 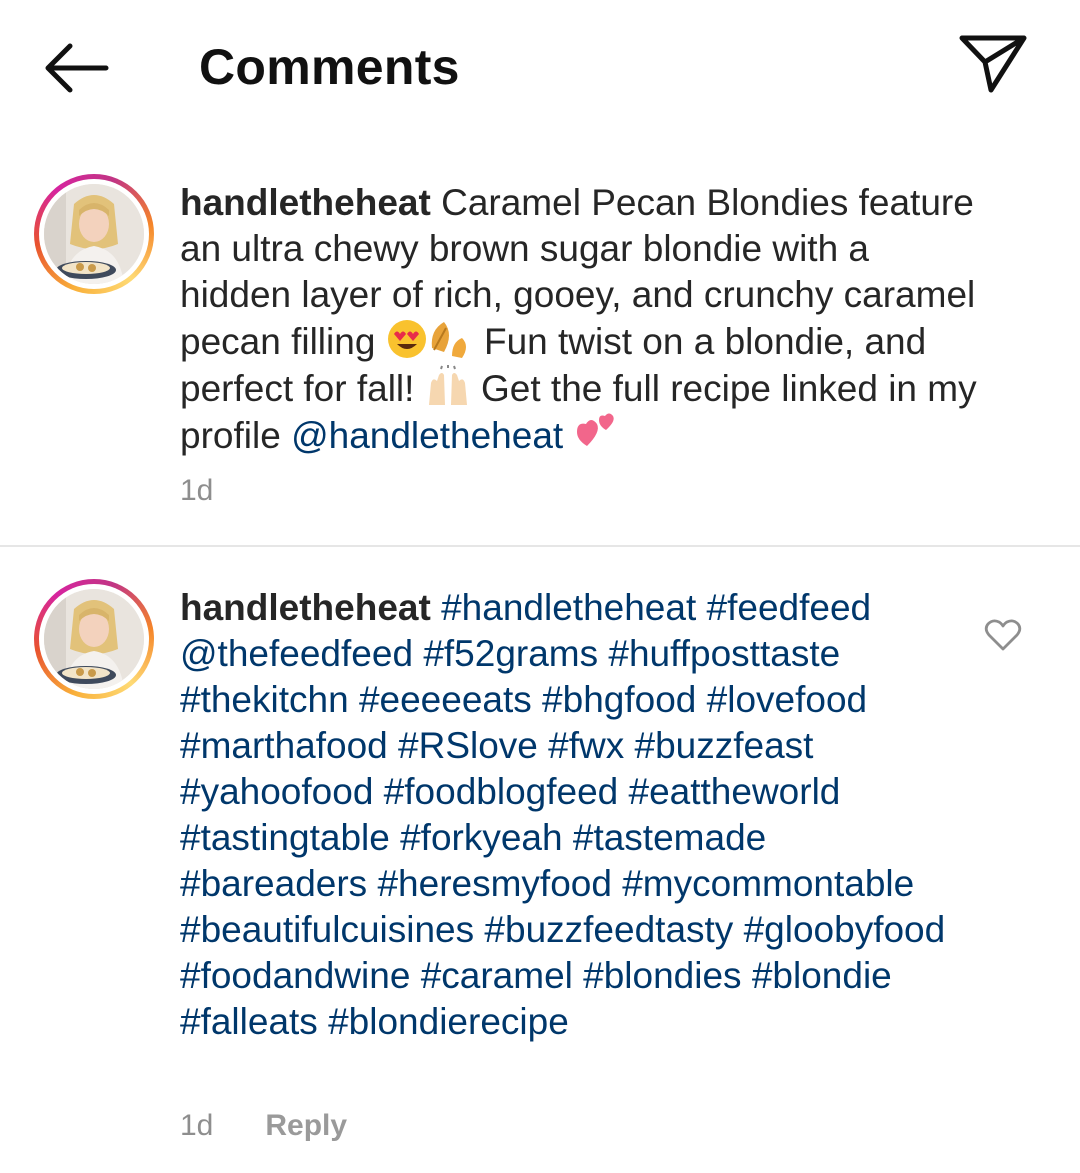 I want to click on reply-button: Reply, so click(x=306, y=1125).